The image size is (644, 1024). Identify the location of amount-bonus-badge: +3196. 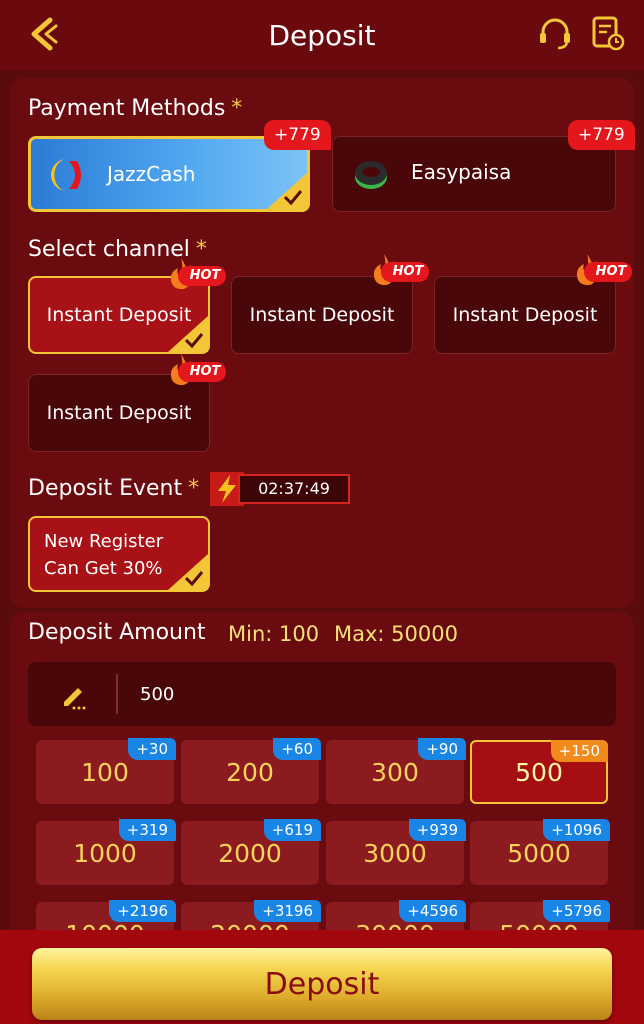
(287, 911).